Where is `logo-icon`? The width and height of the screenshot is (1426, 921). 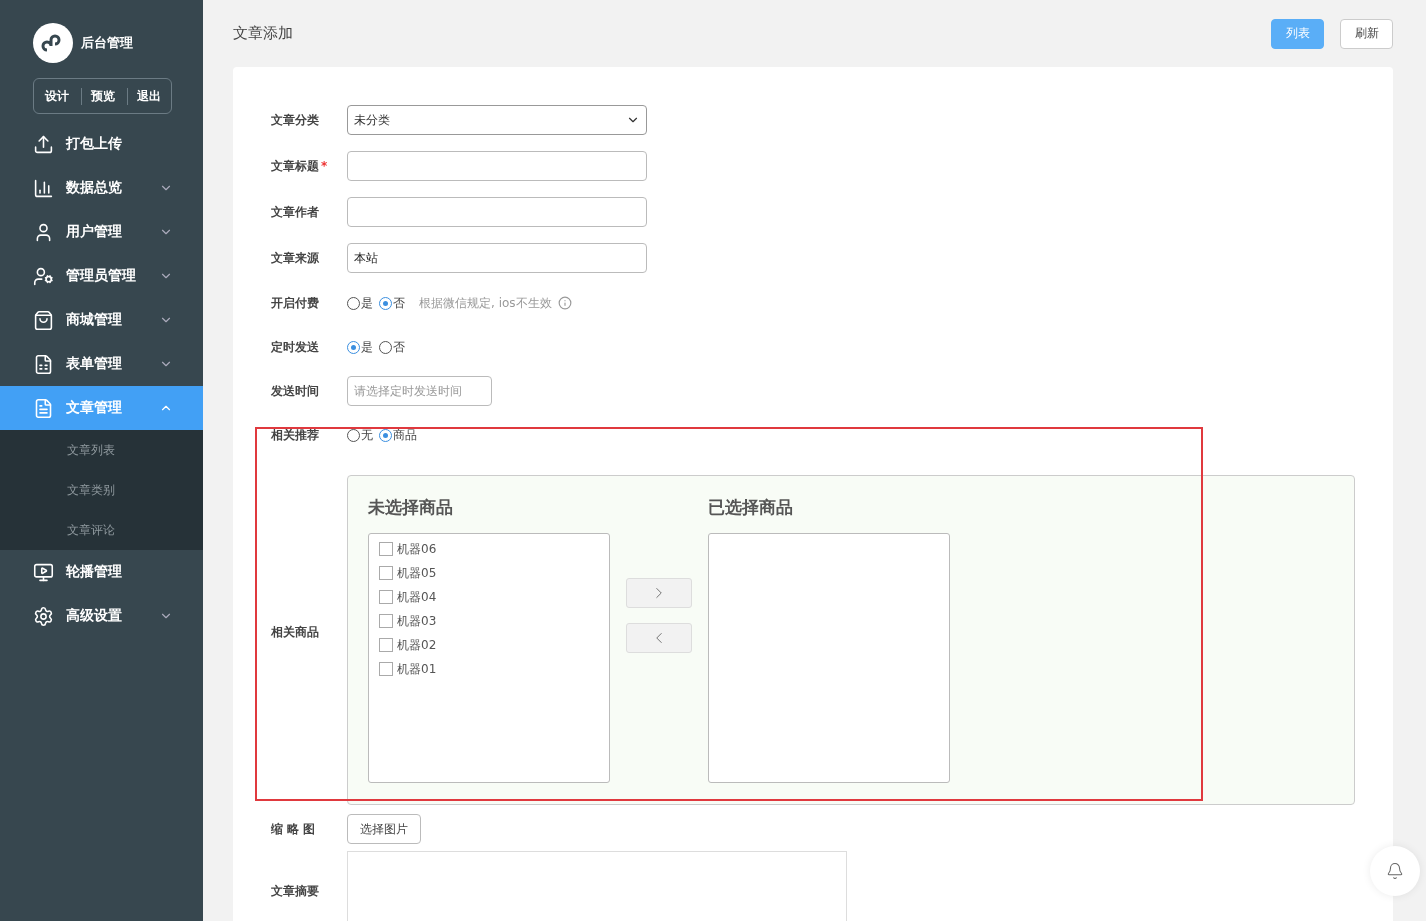 logo-icon is located at coordinates (53, 43).